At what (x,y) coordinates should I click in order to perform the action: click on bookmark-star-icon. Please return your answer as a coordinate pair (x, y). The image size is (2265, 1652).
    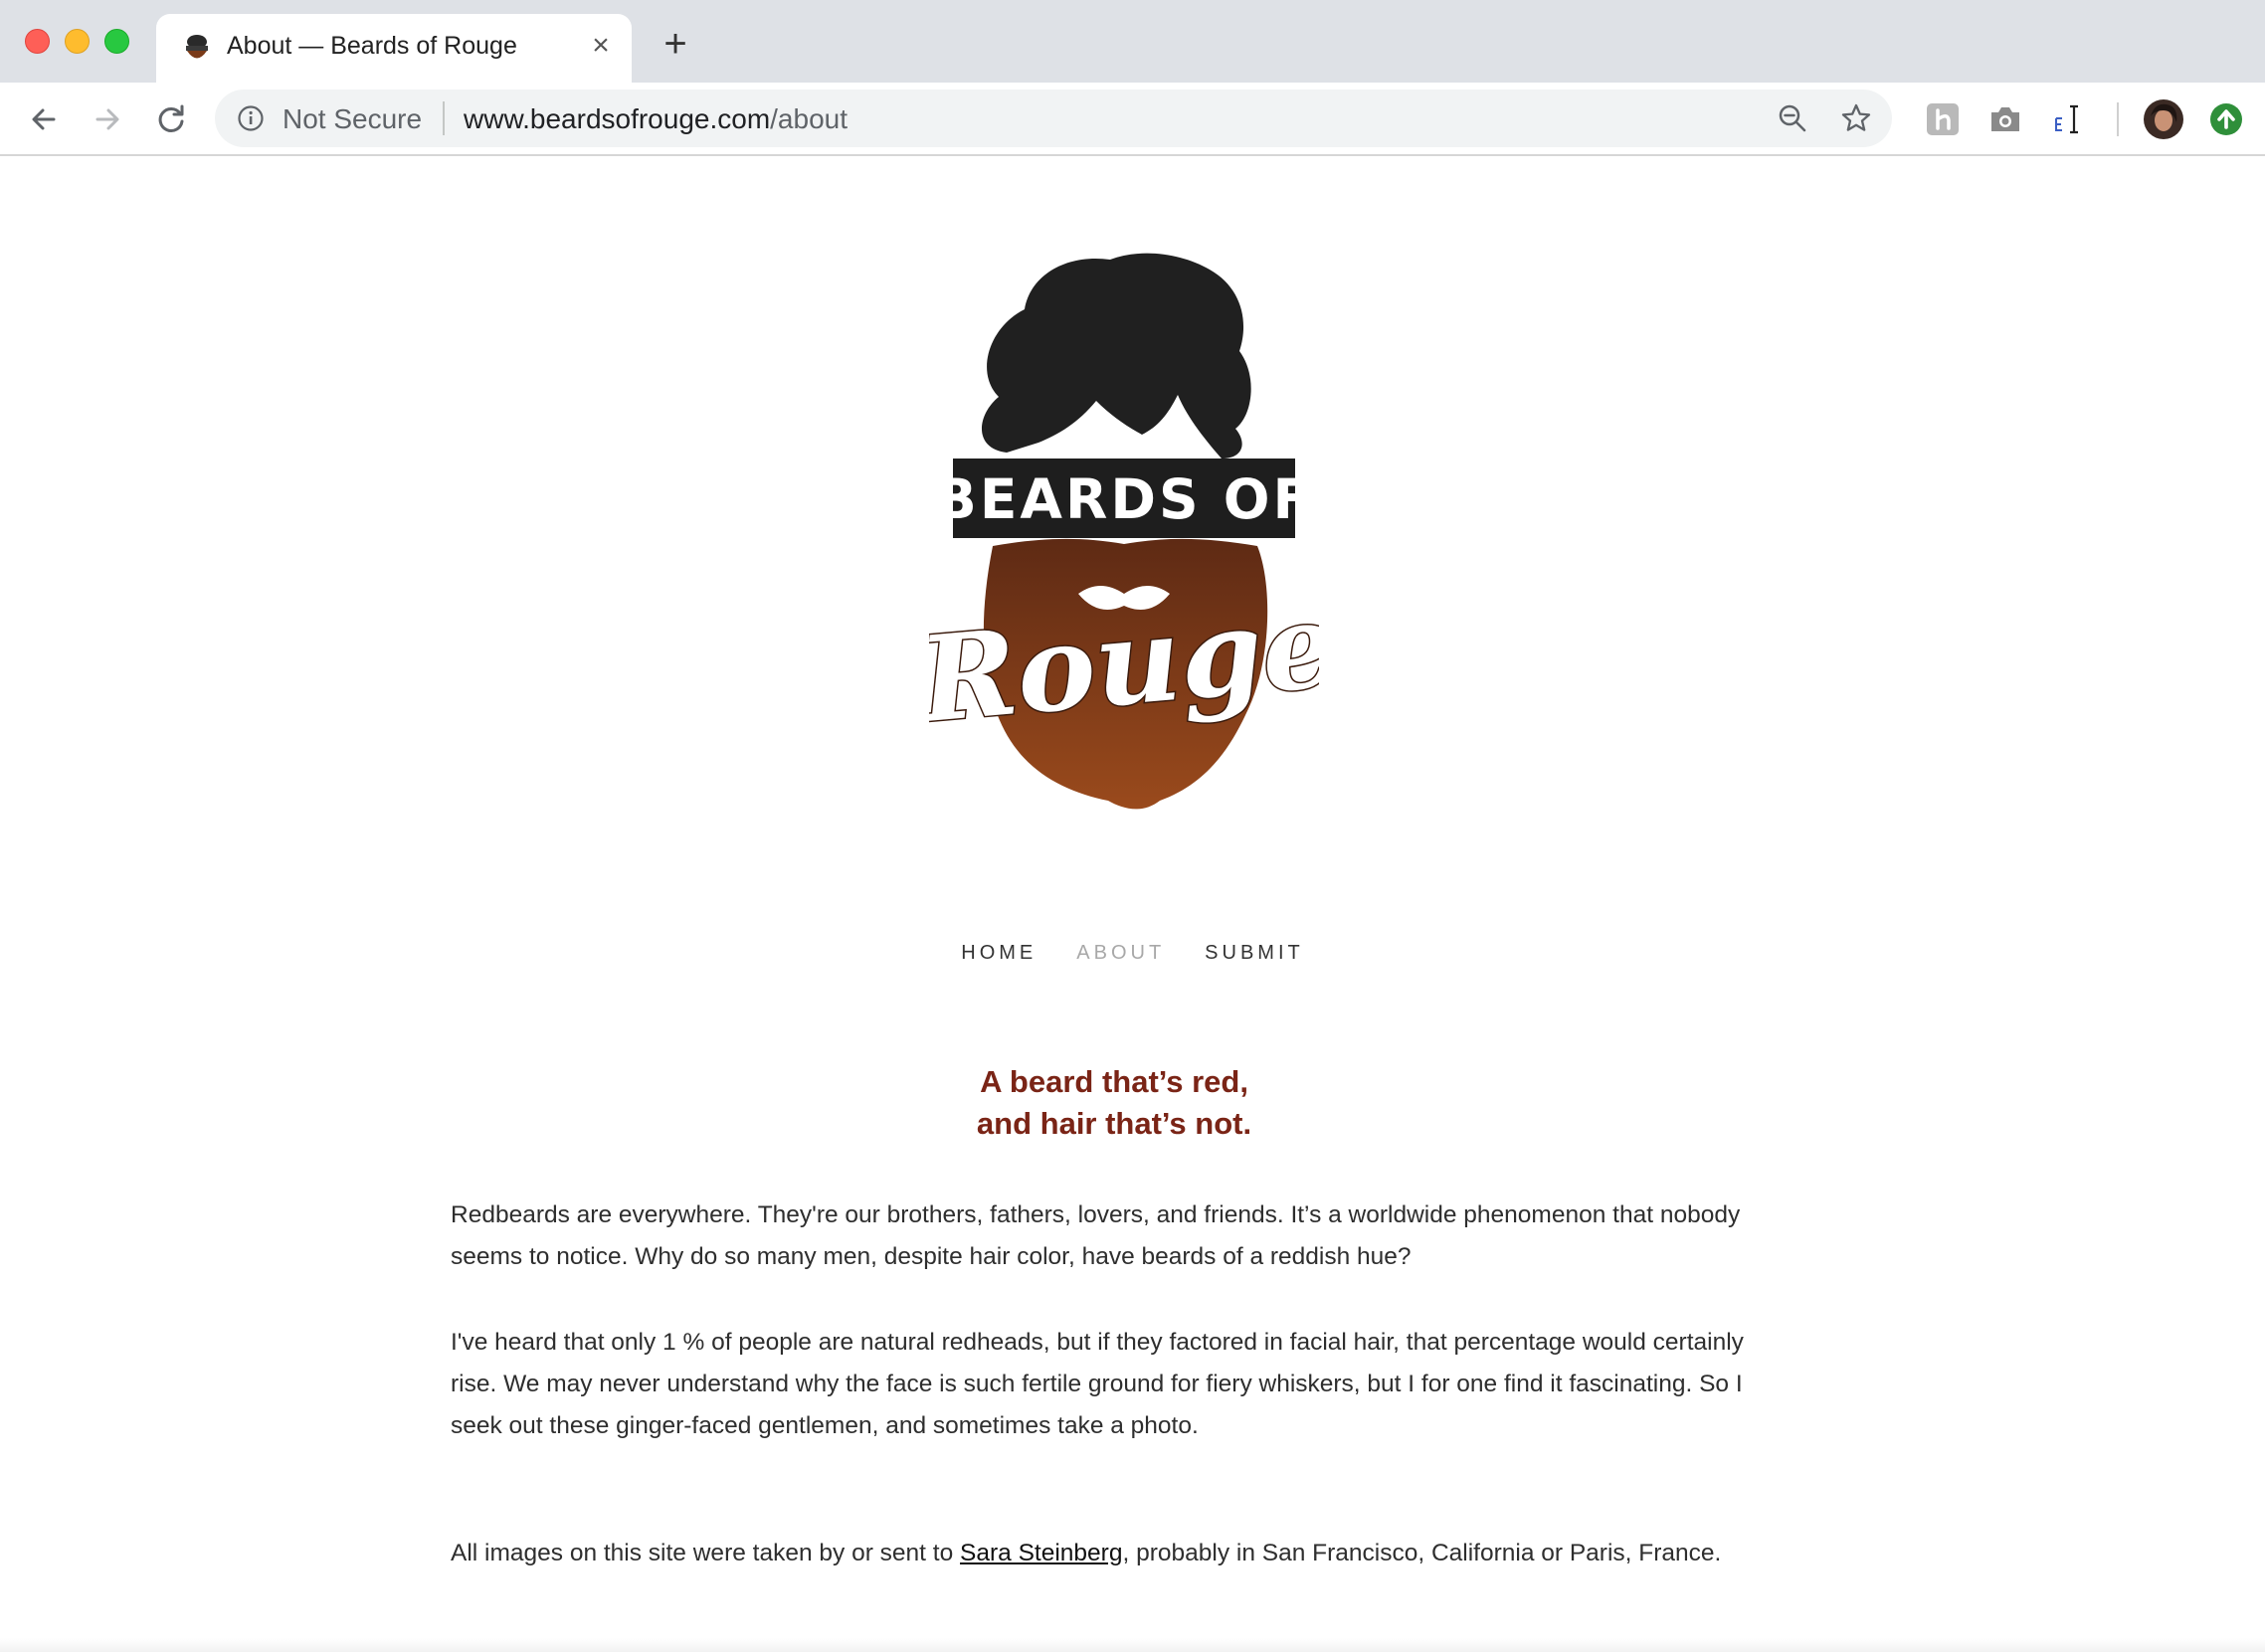
    Looking at the image, I should click on (1856, 118).